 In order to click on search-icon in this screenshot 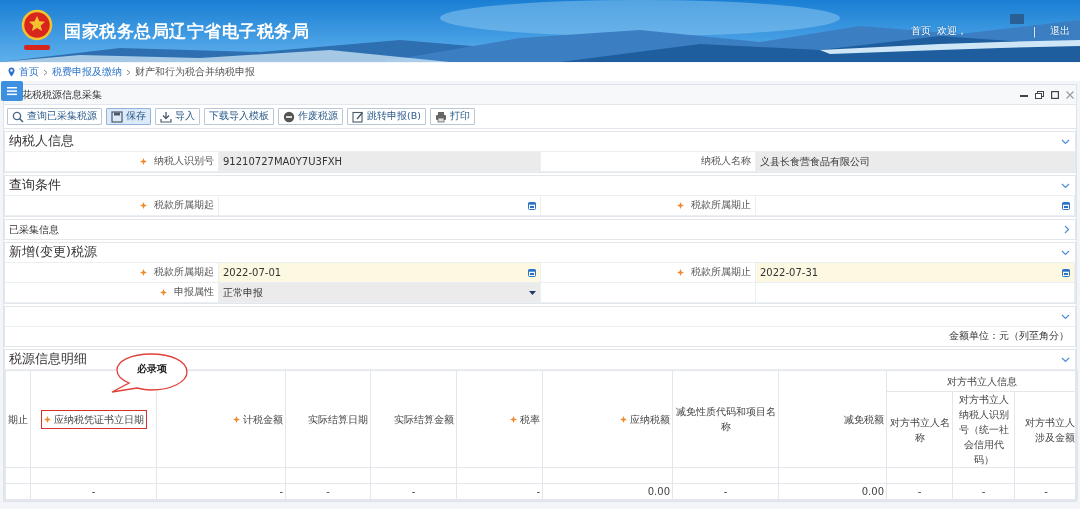, I will do `click(18, 116)`.